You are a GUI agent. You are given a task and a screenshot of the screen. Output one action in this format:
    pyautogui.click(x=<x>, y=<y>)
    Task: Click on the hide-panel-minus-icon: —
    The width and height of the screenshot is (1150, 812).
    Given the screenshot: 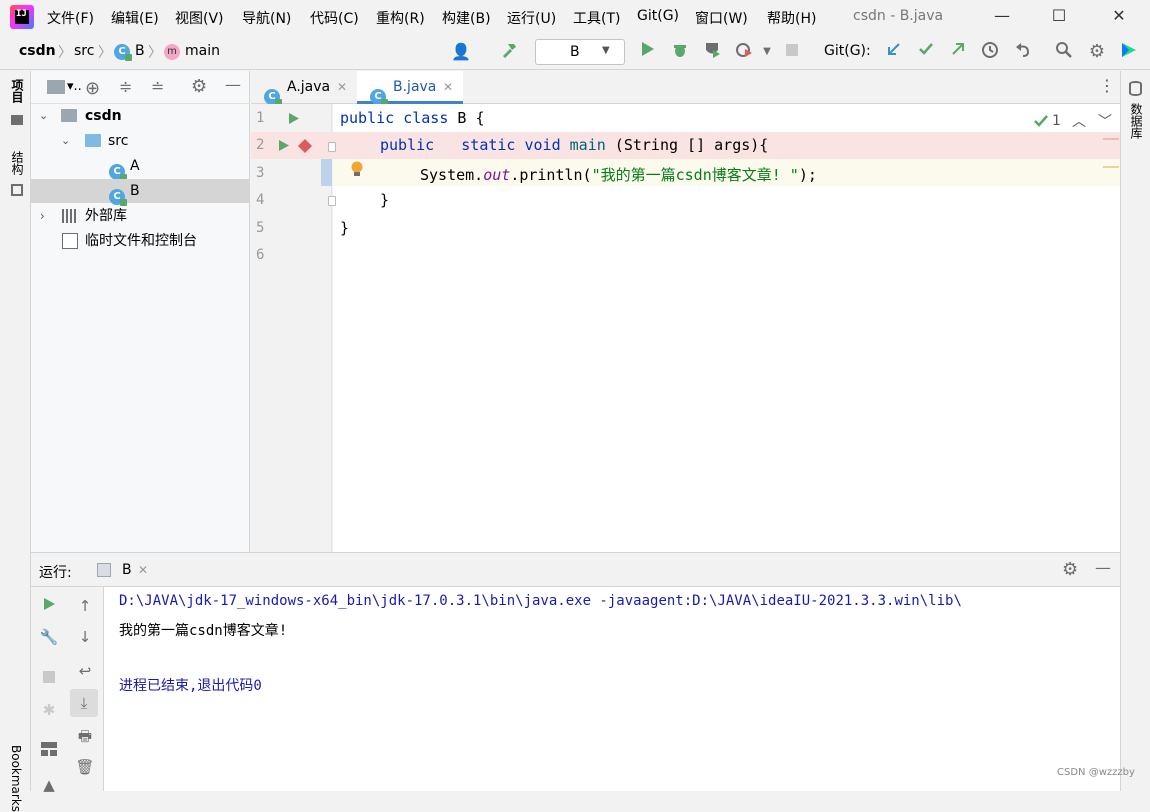 What is the action you would take?
    pyautogui.click(x=233, y=84)
    